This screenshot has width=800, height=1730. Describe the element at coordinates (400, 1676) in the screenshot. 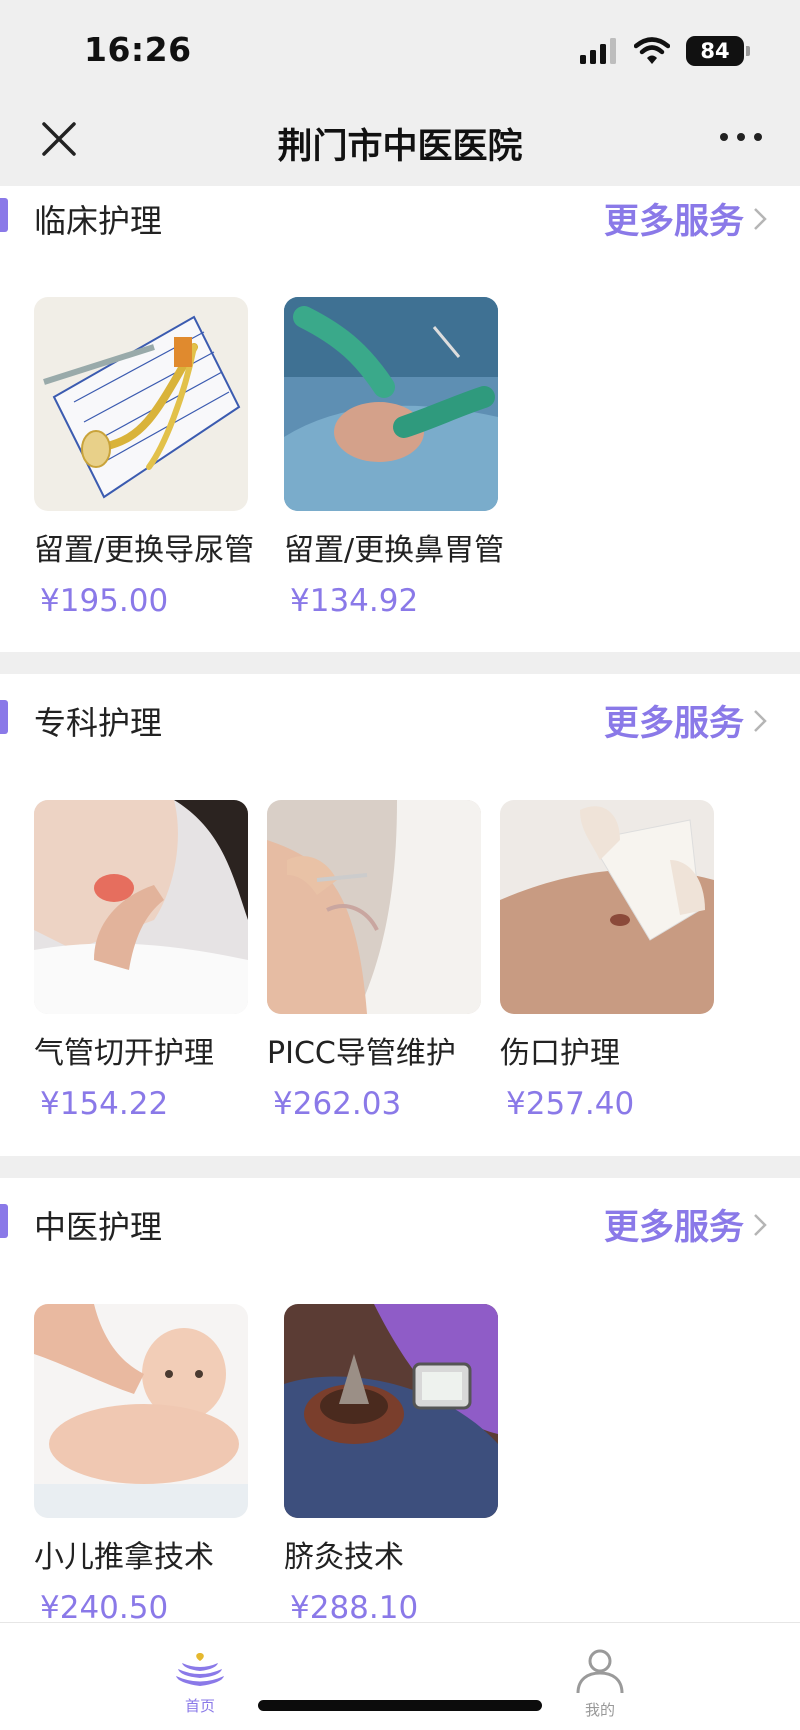

I see `bottom-tab-bar: 首页 我的` at that location.